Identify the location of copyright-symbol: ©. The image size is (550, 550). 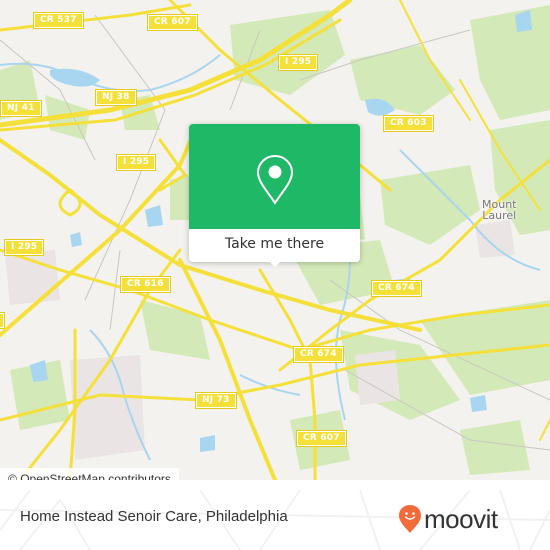
(12, 476).